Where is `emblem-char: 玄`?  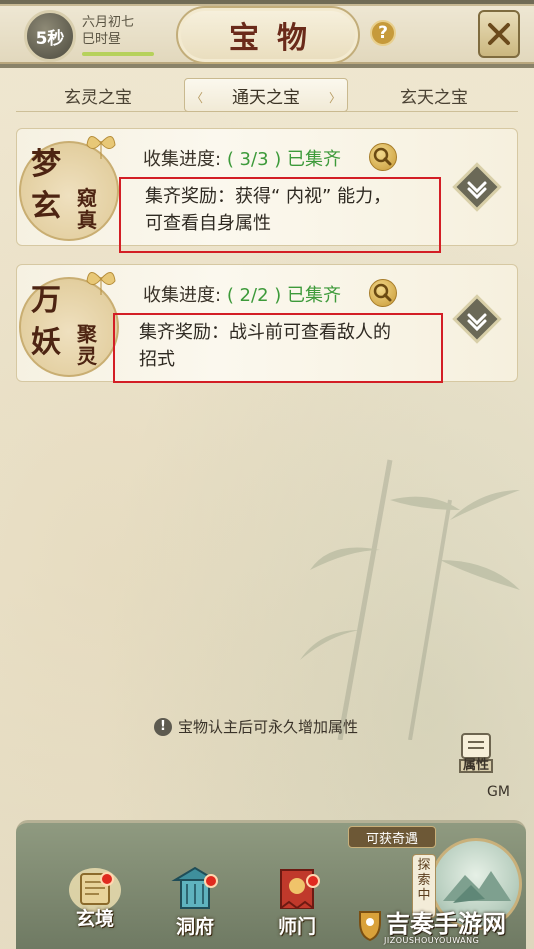 emblem-char: 玄 is located at coordinates (46, 206).